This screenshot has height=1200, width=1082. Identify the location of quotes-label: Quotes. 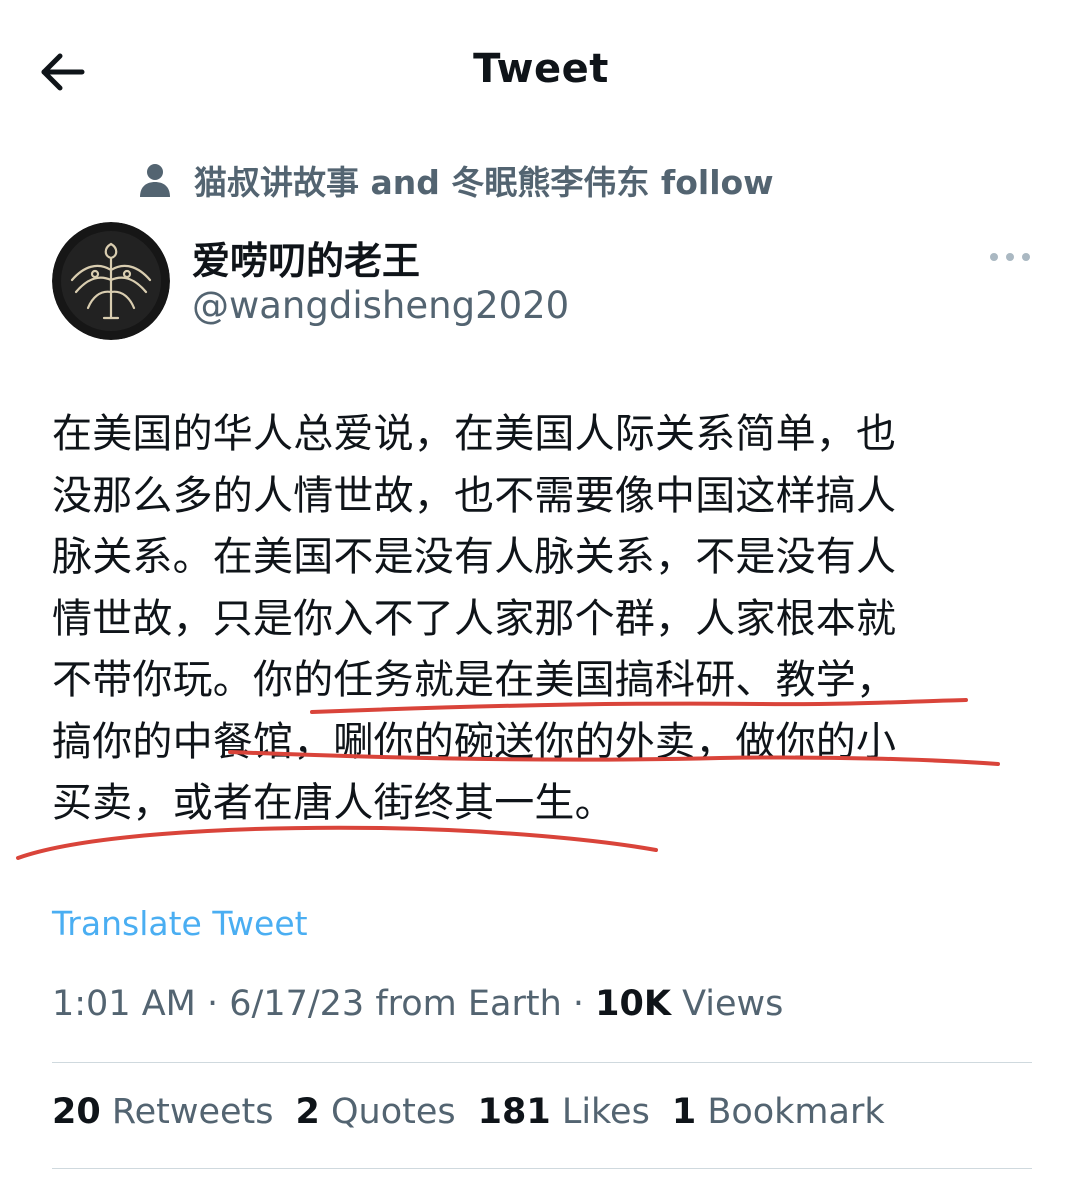
(387, 1112).